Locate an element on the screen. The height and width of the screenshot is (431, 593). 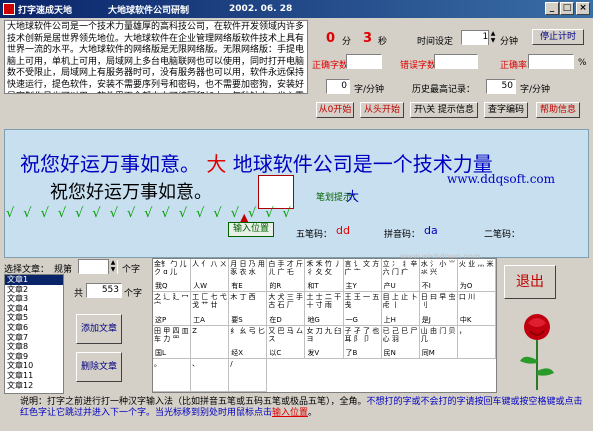
key-radicals: 王 王 一 五 戋 is located at coordinates (362, 301).